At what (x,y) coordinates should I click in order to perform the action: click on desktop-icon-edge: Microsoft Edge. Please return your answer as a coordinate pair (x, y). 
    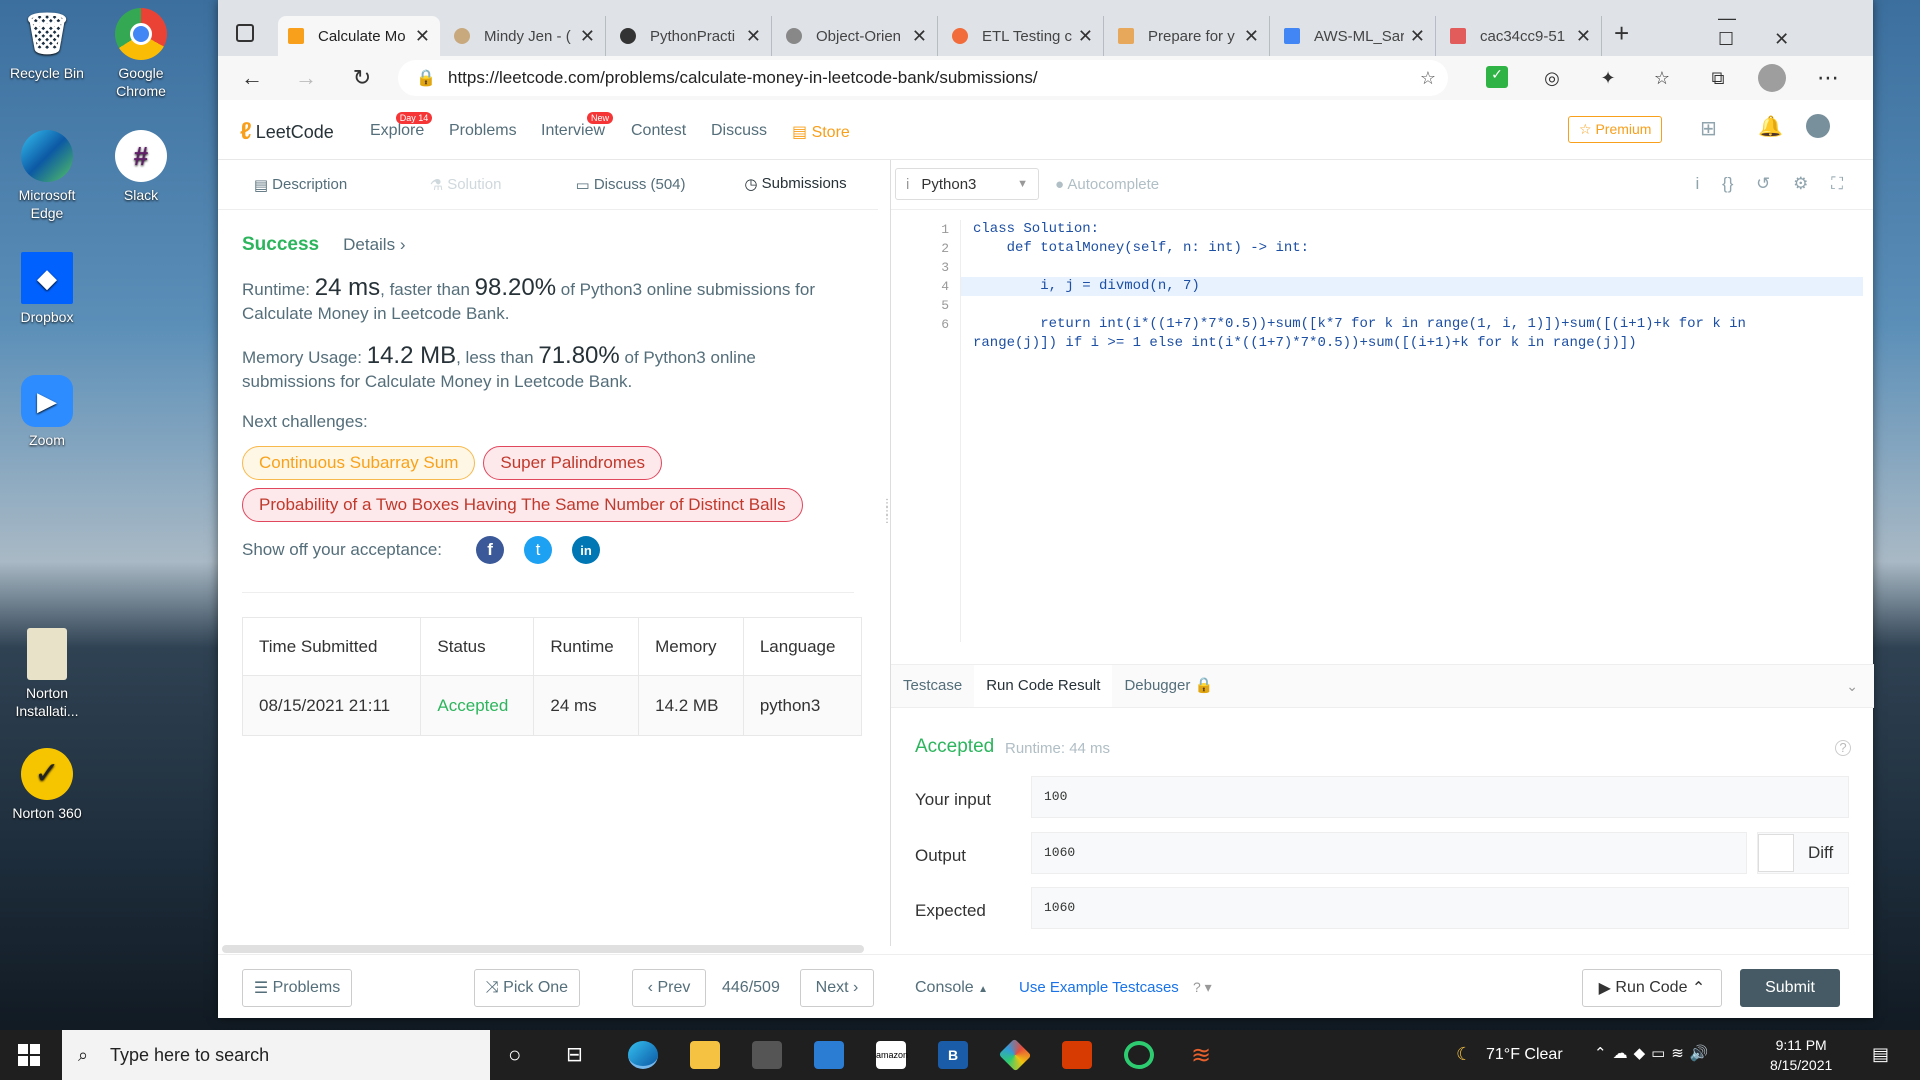
    Looking at the image, I should click on (47, 176).